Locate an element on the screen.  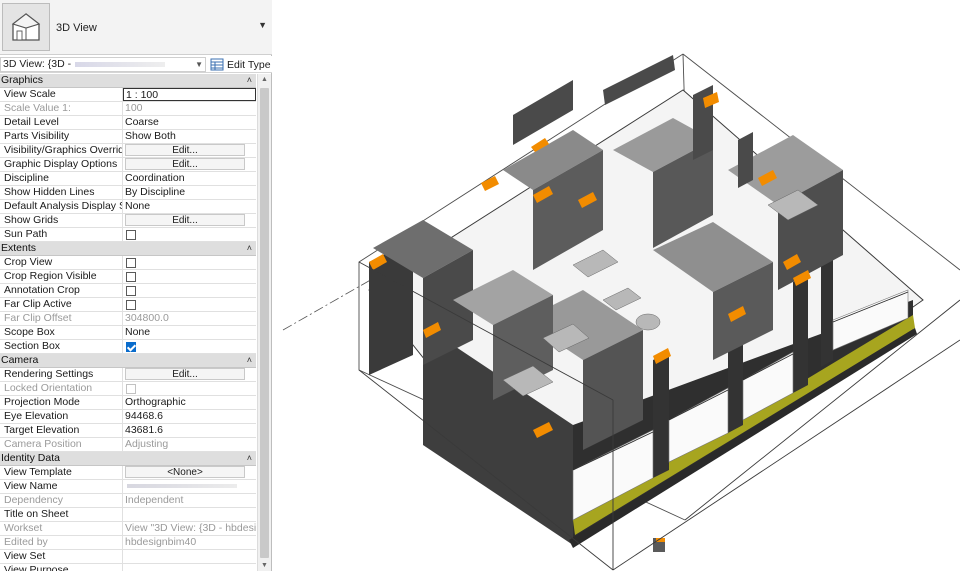
property-value: By Discipline is located at coordinates (189, 192).